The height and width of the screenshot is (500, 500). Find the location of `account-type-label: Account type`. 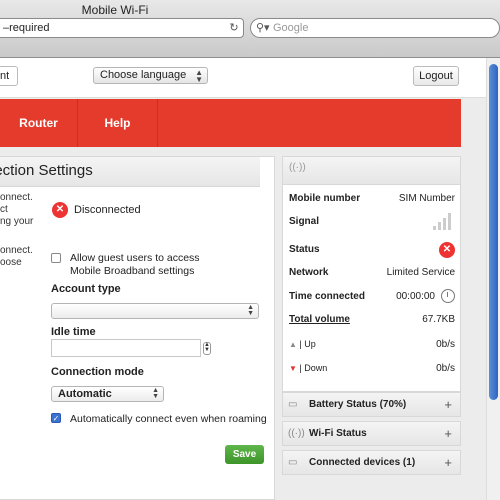

account-type-label: Account type is located at coordinates (86, 289).